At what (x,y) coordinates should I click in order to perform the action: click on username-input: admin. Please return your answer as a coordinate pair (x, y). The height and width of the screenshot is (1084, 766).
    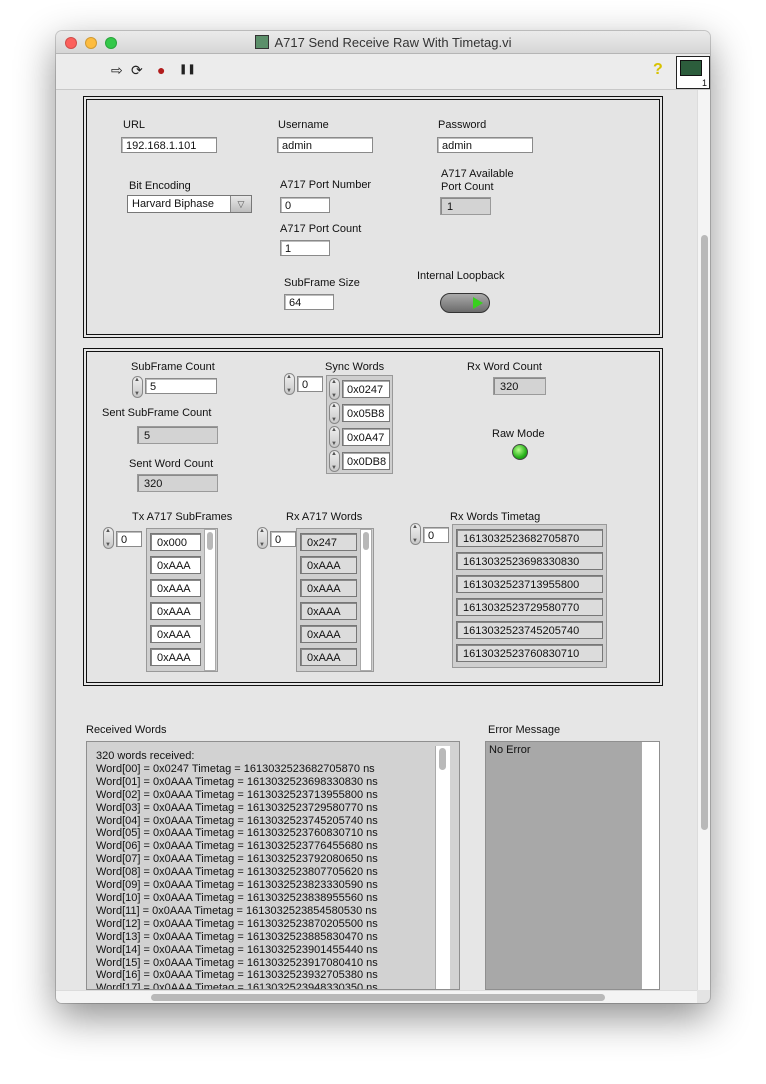
    Looking at the image, I should click on (325, 145).